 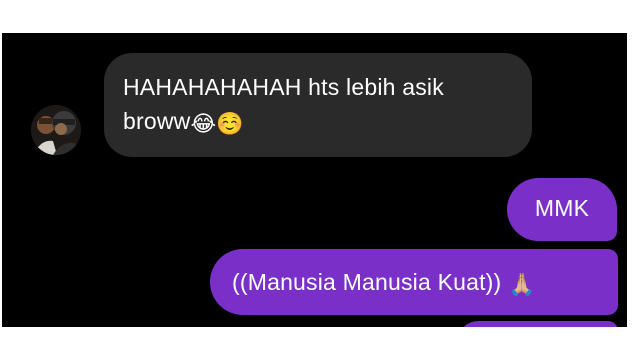 I want to click on incoming-message-line1: HAHAHAHAHAH hts lebih asik, so click(x=283, y=87).